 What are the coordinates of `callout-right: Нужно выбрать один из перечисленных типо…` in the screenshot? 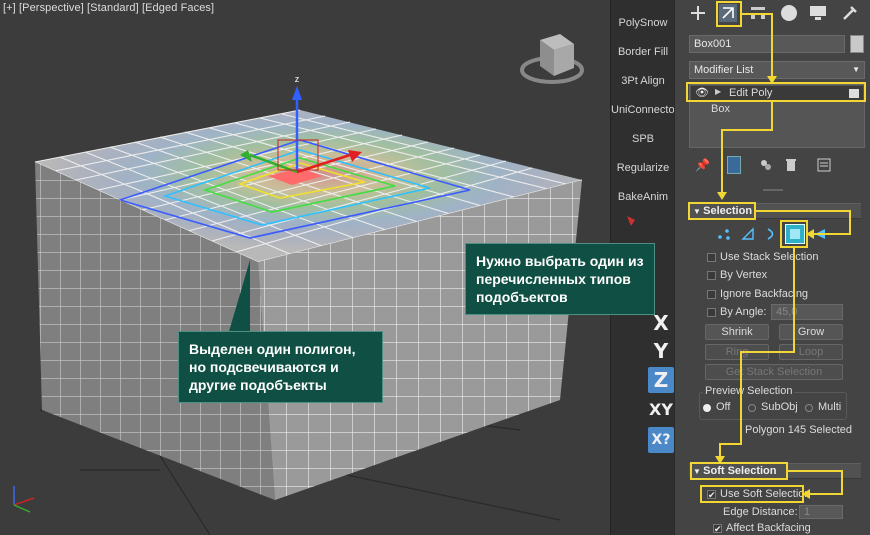 It's located at (560, 279).